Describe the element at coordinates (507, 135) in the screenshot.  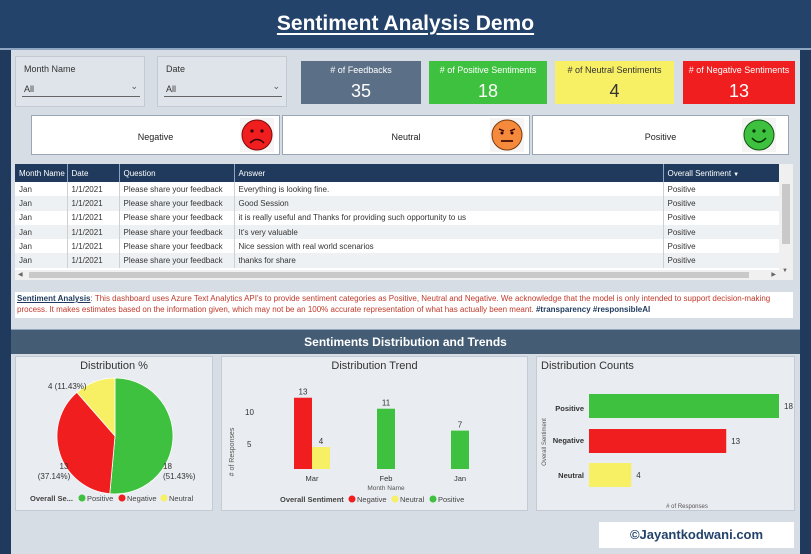
I see `neutral-face-icon` at that location.